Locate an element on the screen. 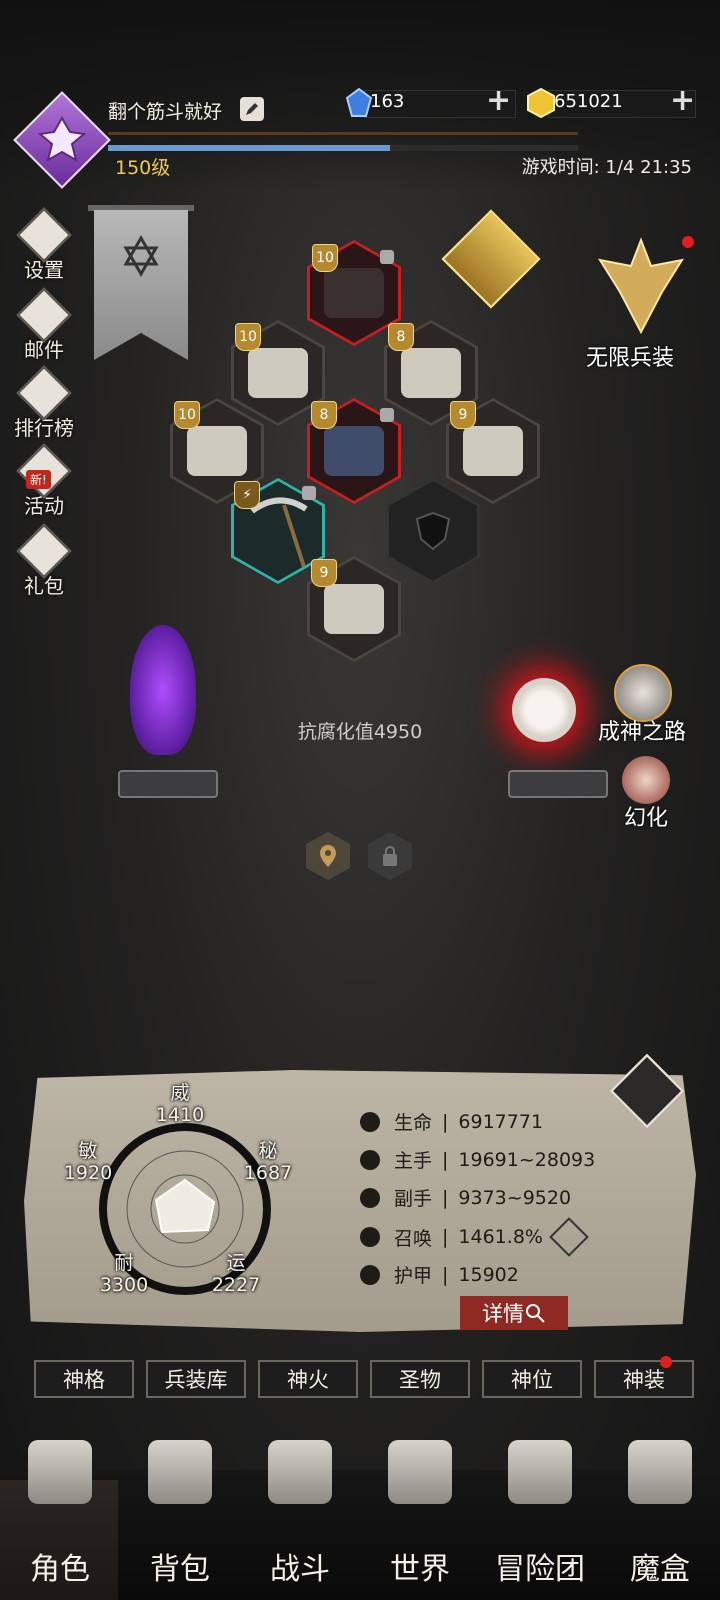  help-icon is located at coordinates (569, 1237).